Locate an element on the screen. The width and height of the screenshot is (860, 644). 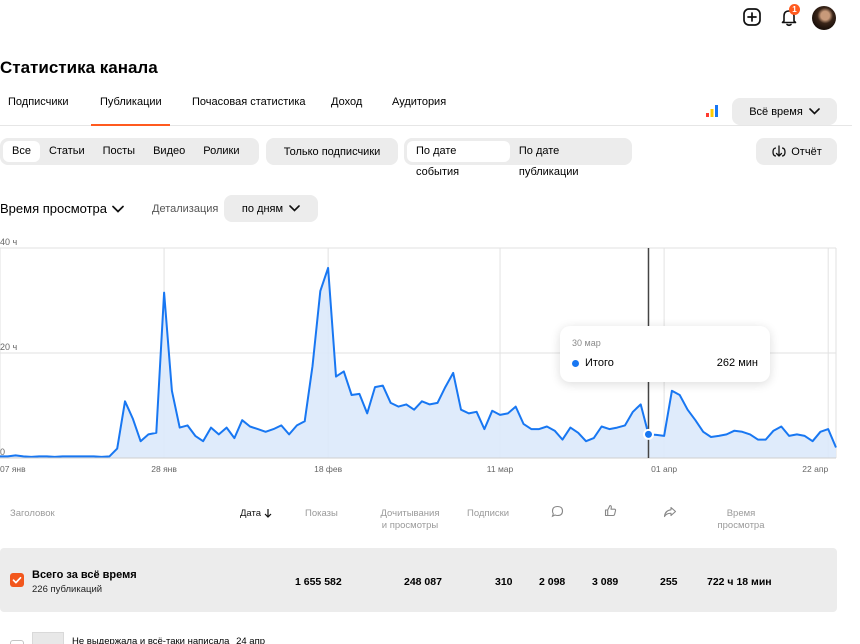
checkmark-icon is located at coordinates (17, 580).